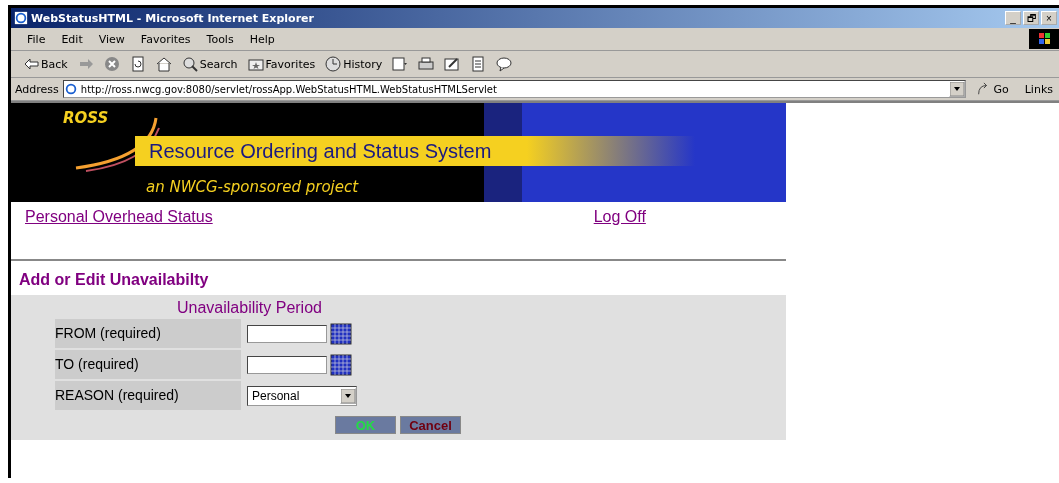 The image size is (1059, 483). Describe the element at coordinates (478, 64) in the screenshot. I see `document-icon` at that location.